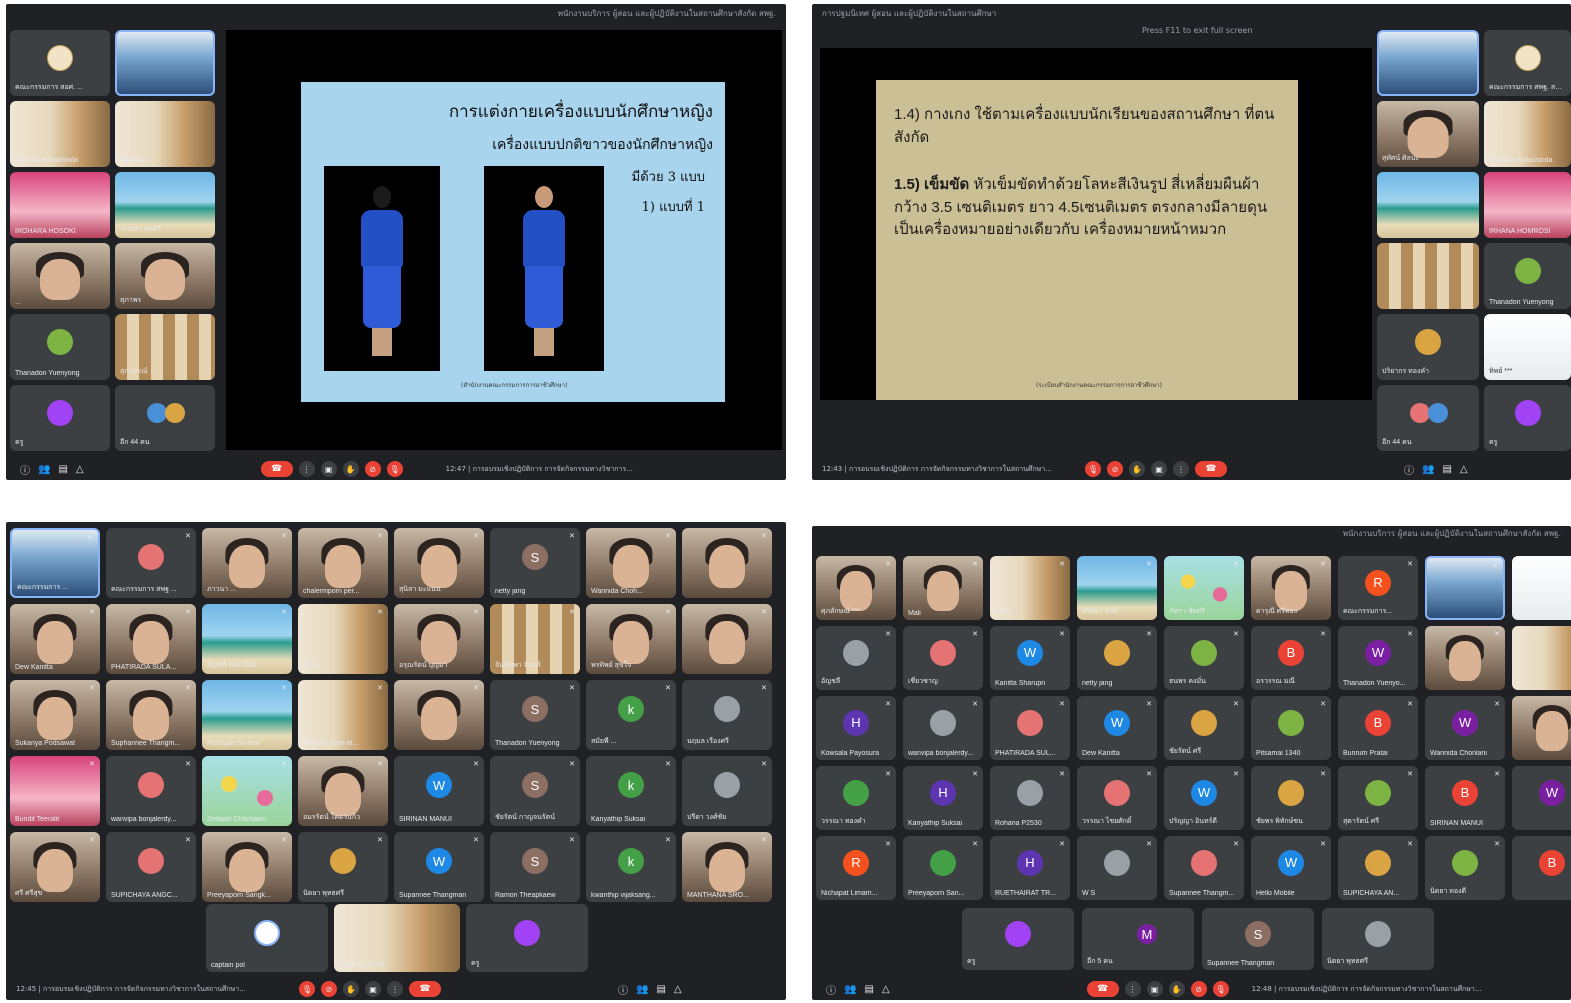 This screenshot has width=1571, height=1003. Describe the element at coordinates (1465, 728) in the screenshot. I see `participant-tile: W Wannida Chonlani ✕` at that location.